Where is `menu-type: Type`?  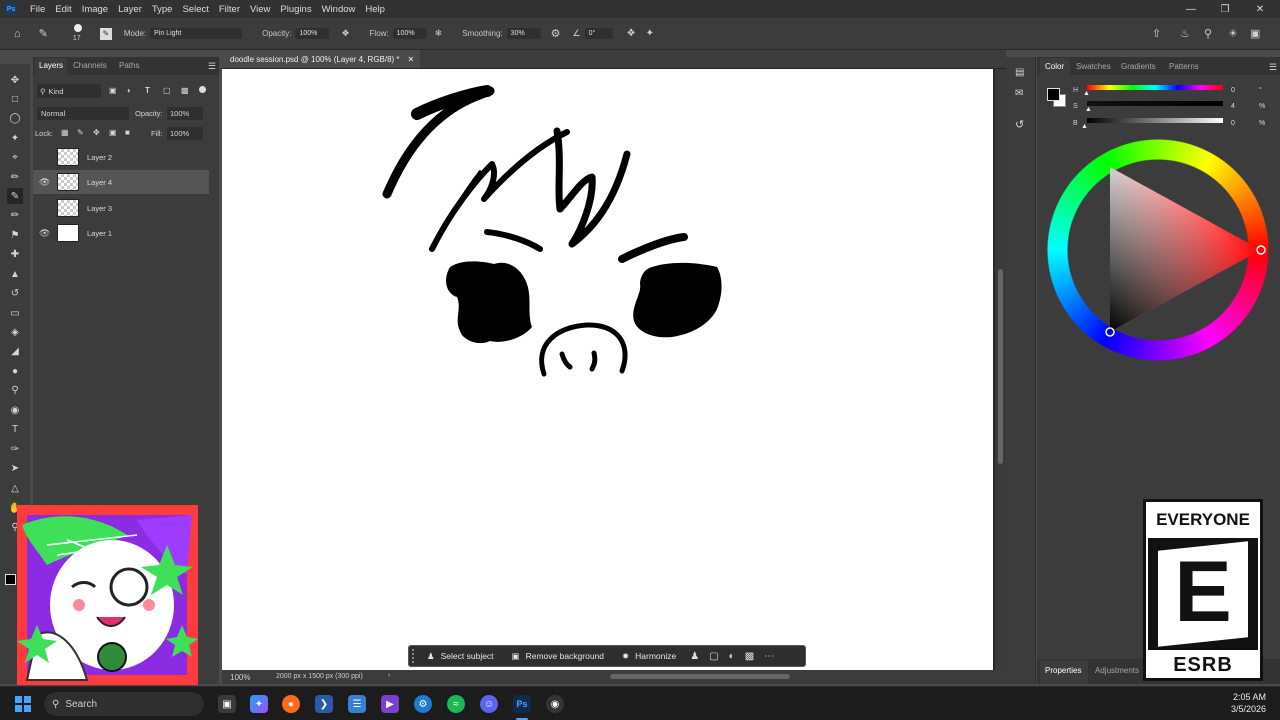 menu-type: Type is located at coordinates (162, 9).